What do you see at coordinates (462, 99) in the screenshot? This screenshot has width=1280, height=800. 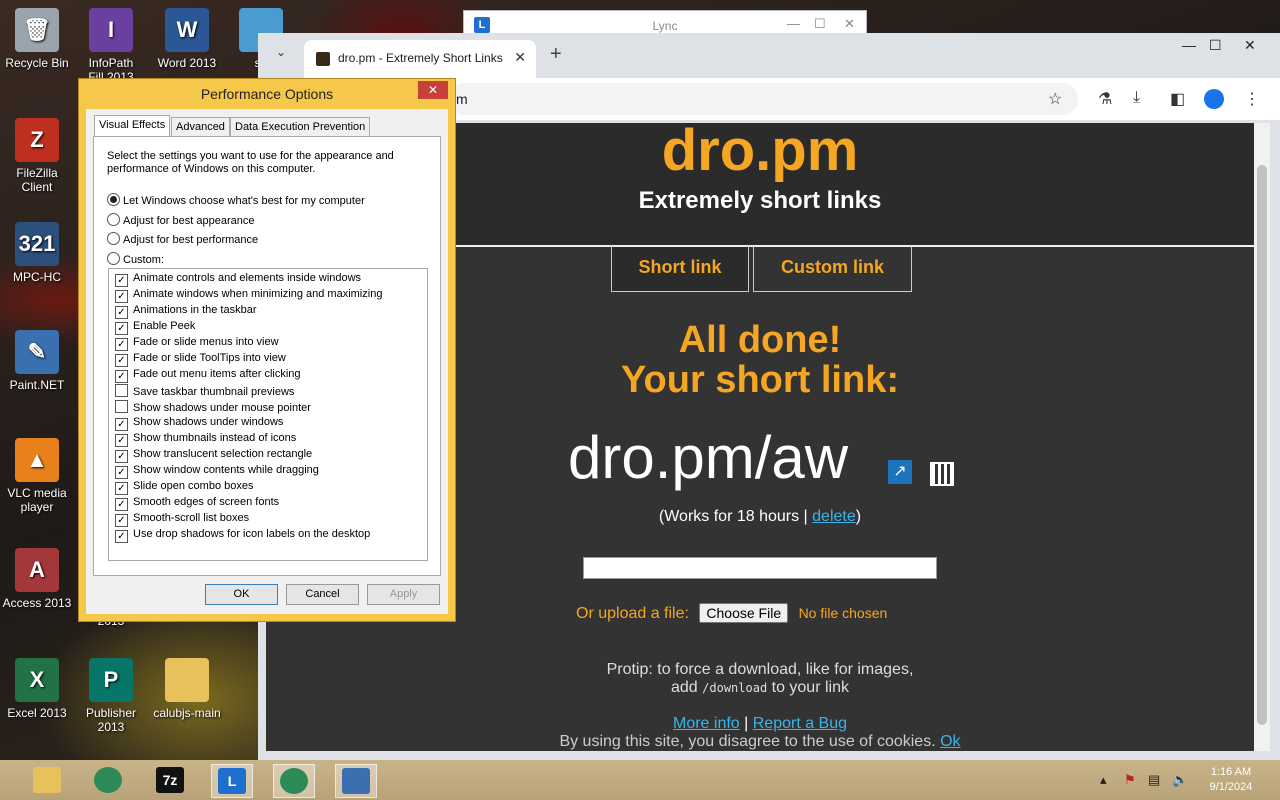 I see `address-url: m` at bounding box center [462, 99].